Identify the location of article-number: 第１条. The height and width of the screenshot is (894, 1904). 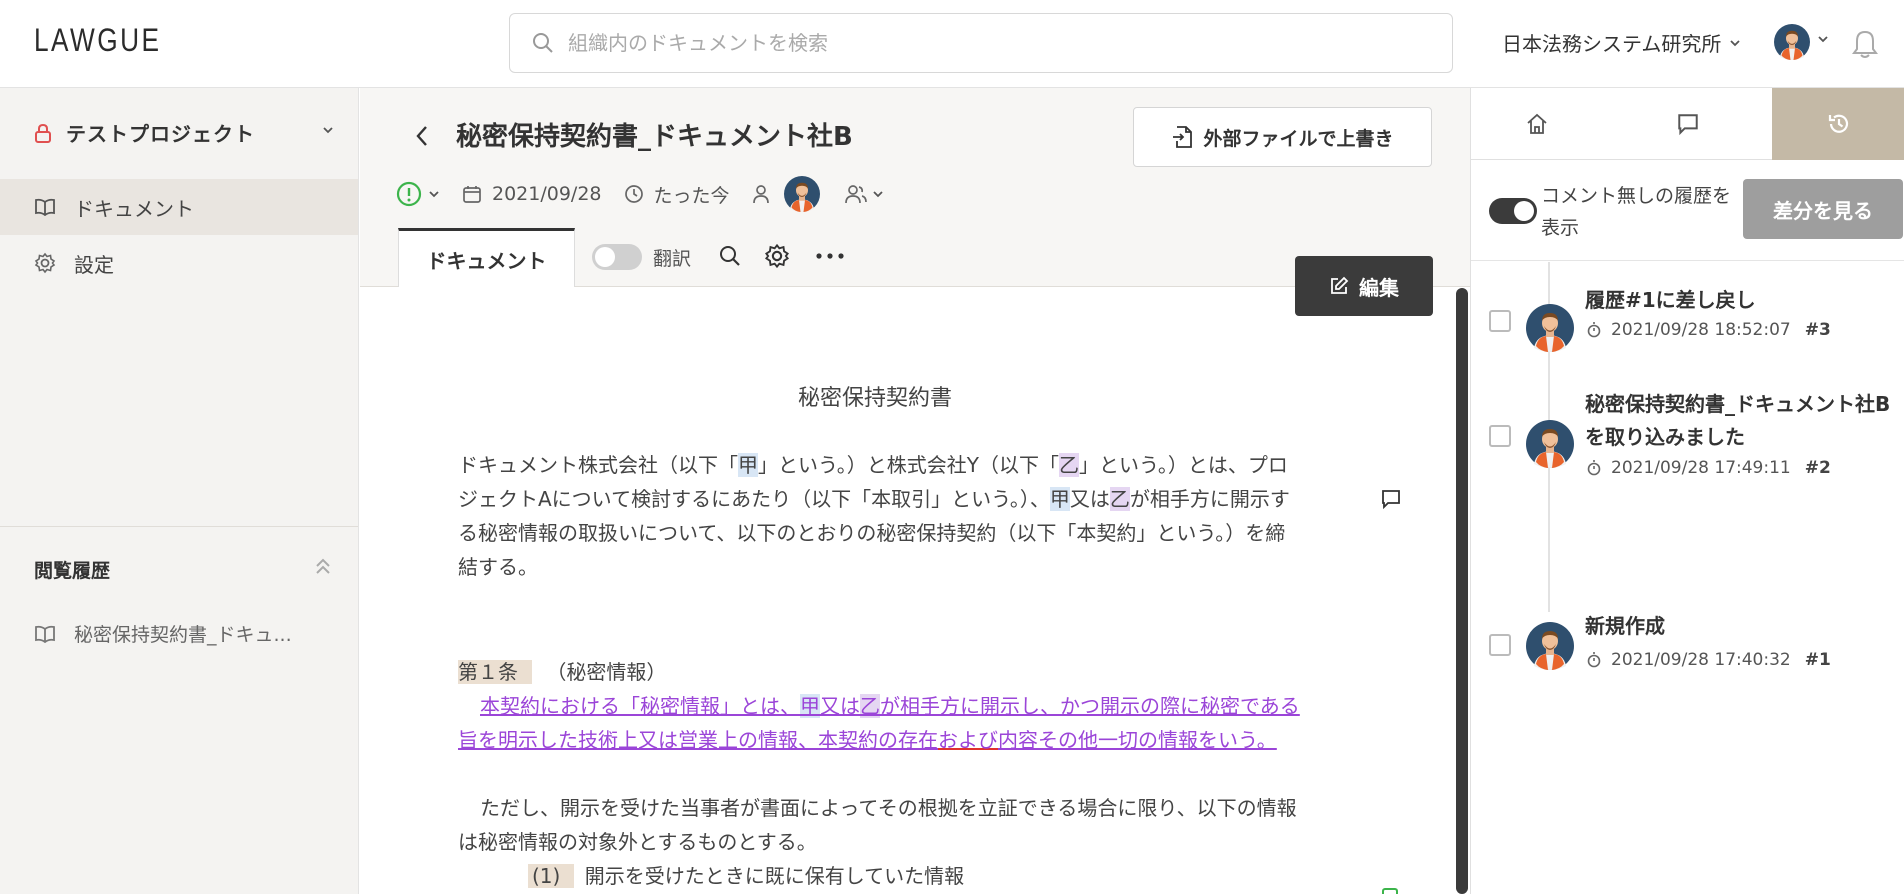
(495, 672).